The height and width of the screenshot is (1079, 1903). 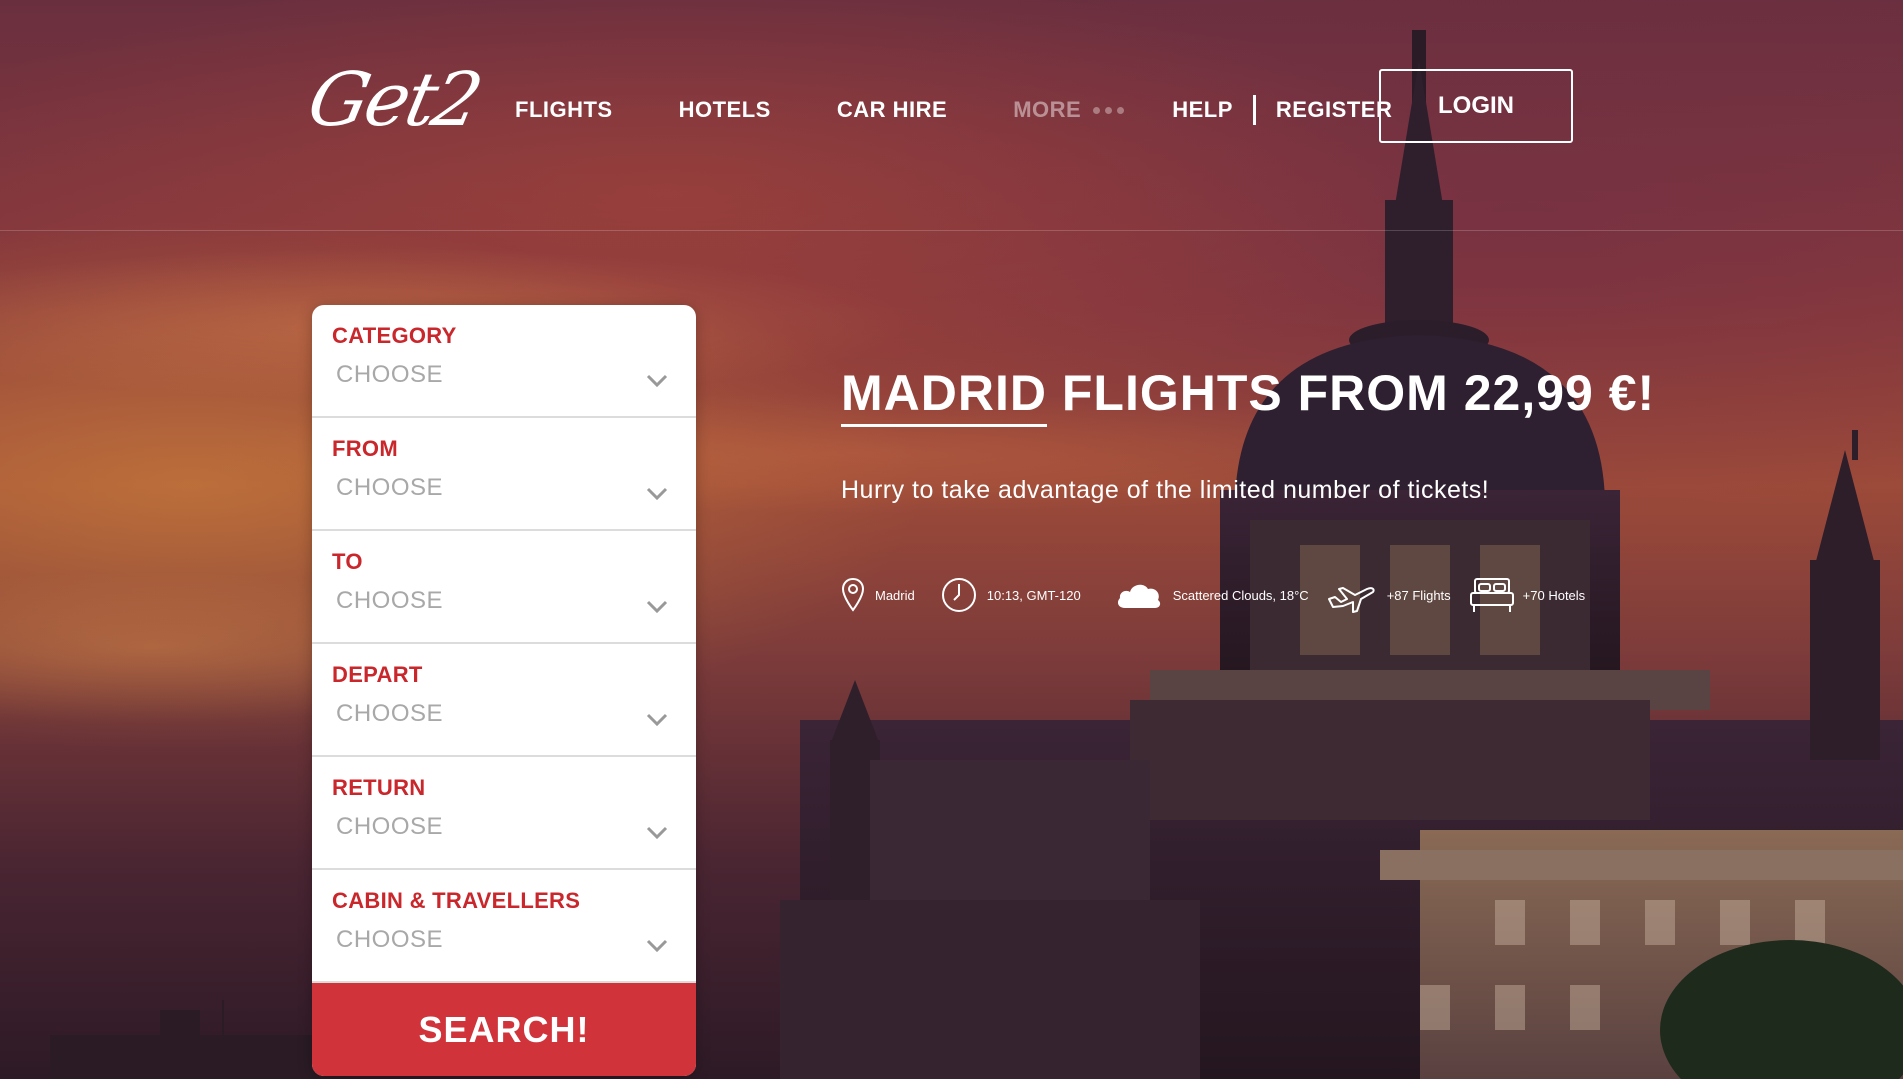 What do you see at coordinates (365, 448) in the screenshot?
I see `from-label: FROM` at bounding box center [365, 448].